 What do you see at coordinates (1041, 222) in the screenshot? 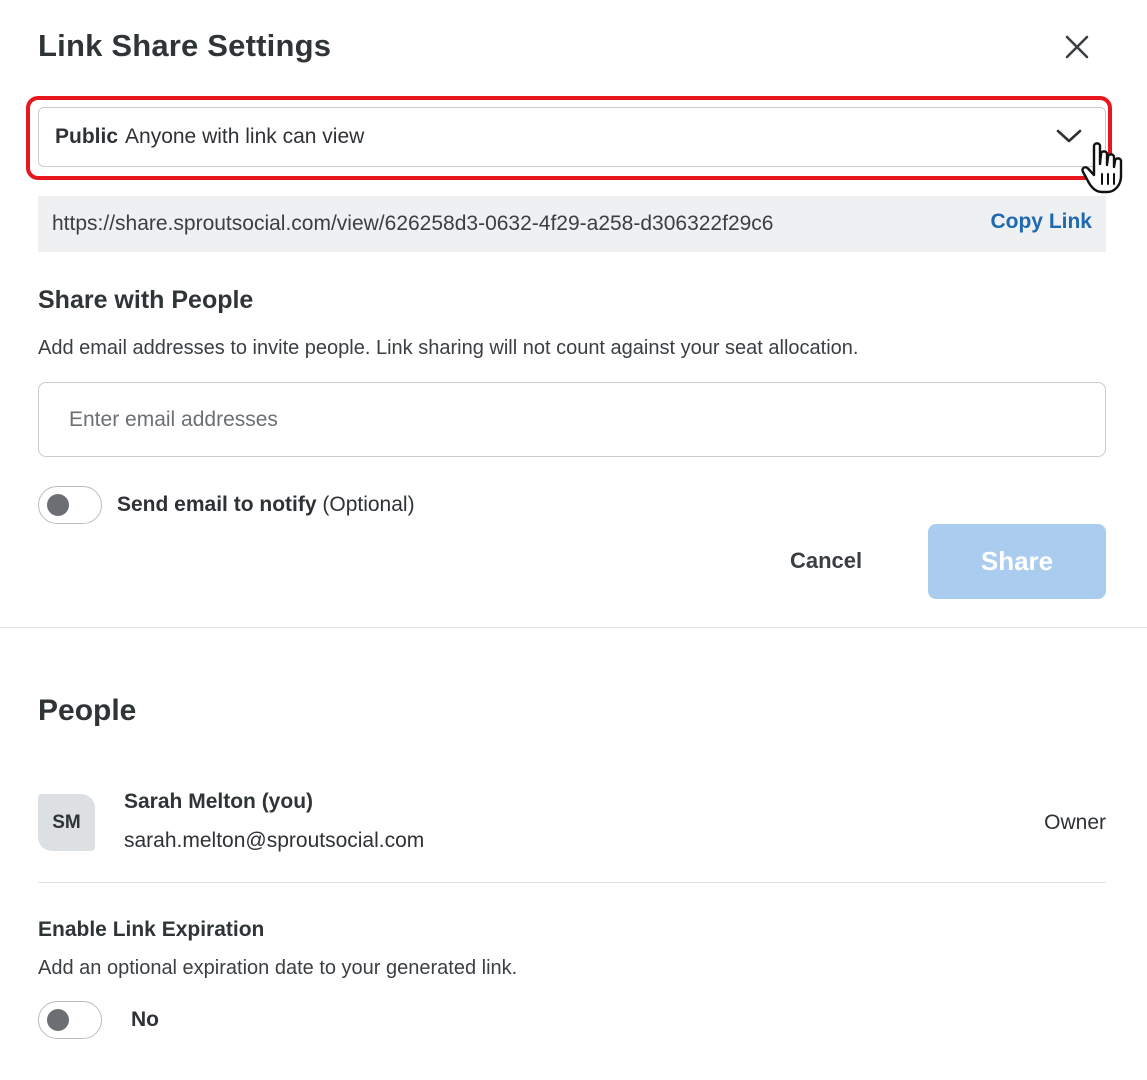
I see `copy-link-button: Copy Link` at bounding box center [1041, 222].